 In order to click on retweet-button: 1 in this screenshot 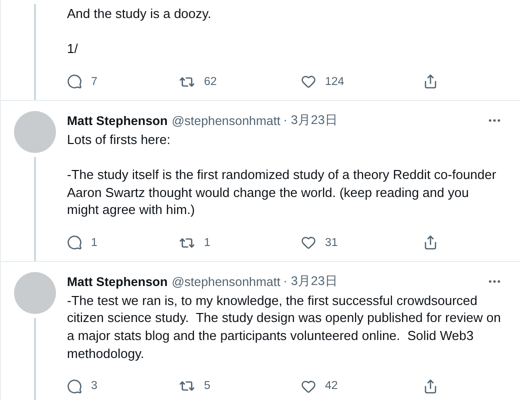, I will do `click(194, 242)`.